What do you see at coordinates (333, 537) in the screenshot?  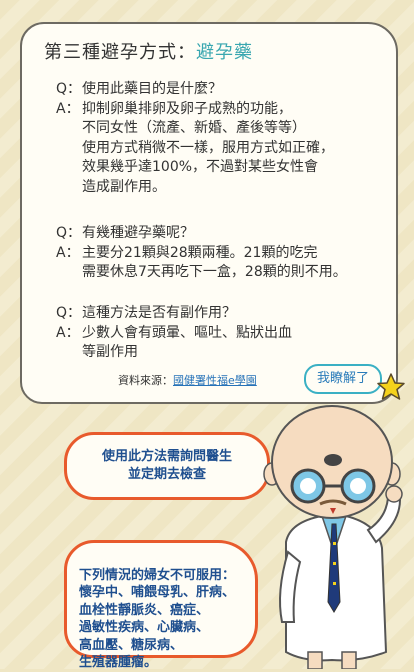 I see `doctor-illustration` at bounding box center [333, 537].